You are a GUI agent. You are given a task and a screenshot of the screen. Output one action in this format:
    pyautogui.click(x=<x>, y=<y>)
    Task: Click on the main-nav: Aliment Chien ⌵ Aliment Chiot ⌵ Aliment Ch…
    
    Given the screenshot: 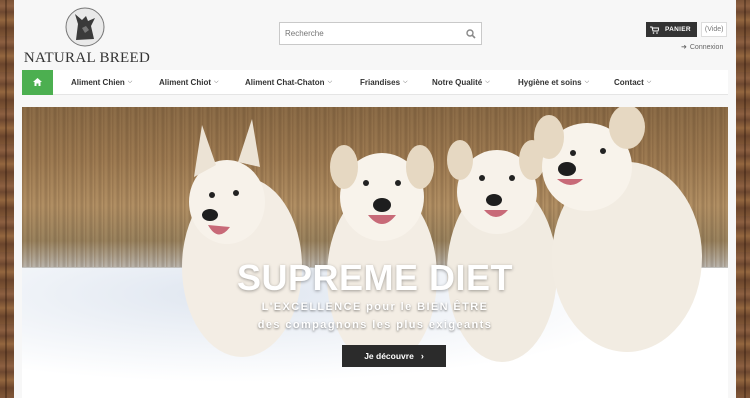 What is the action you would take?
    pyautogui.click(x=375, y=82)
    